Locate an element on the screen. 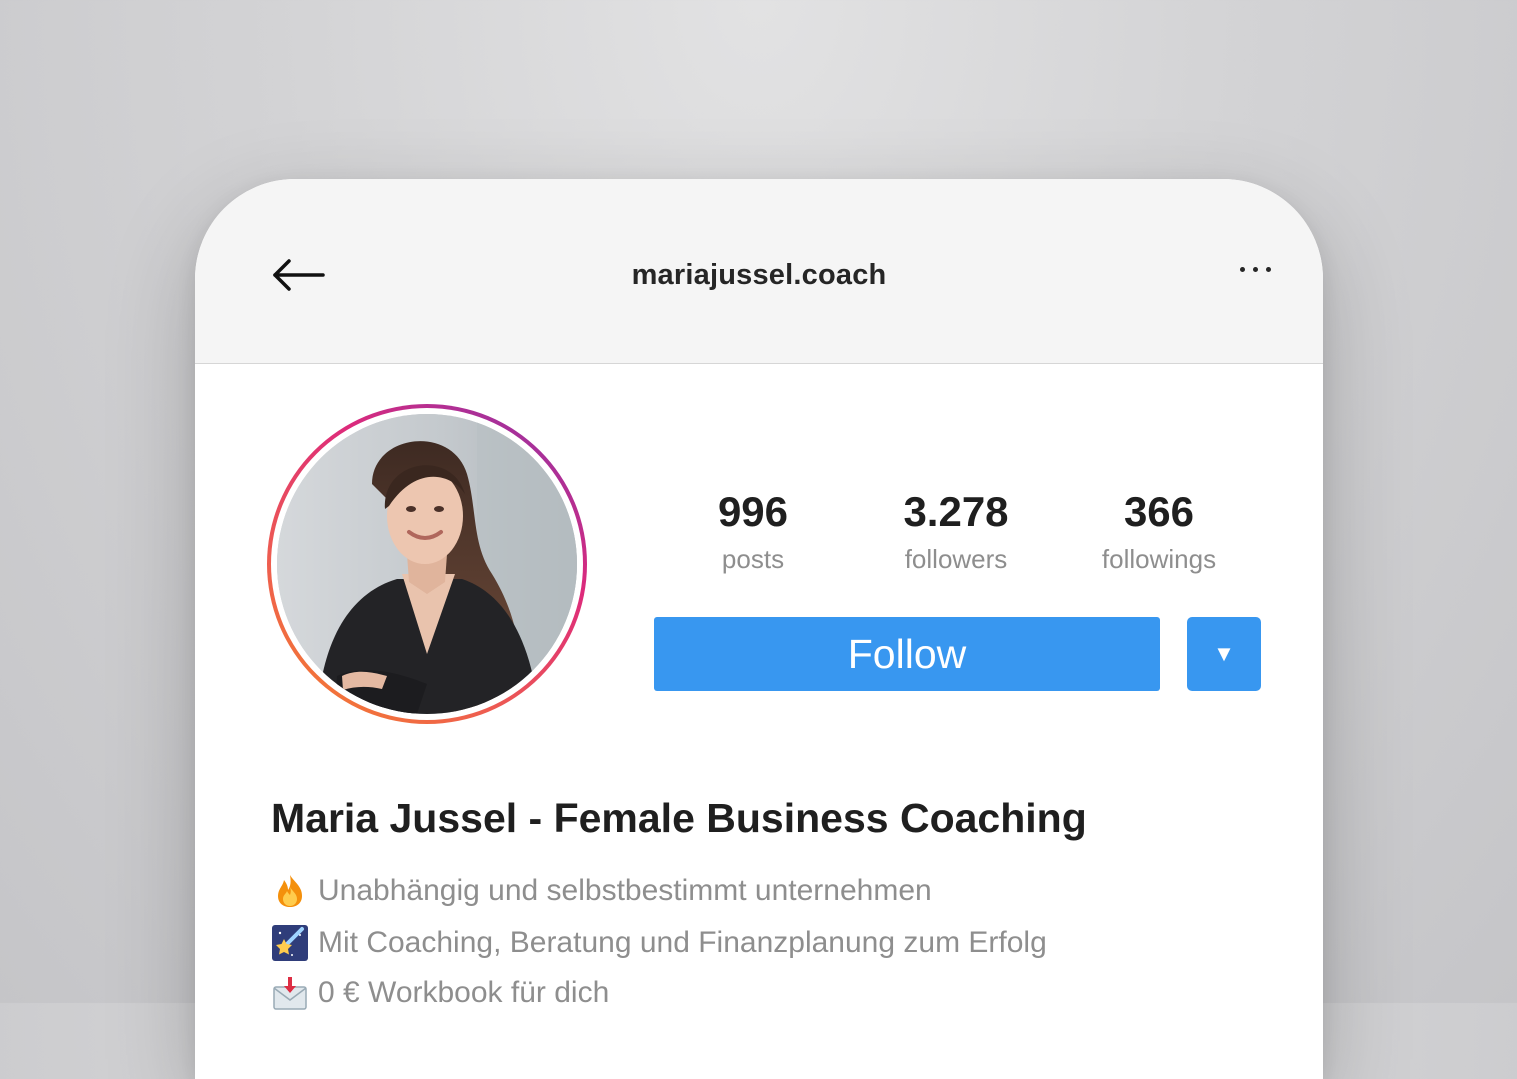 The width and height of the screenshot is (1517, 1079). profile-username: mariajussel.coach is located at coordinates (759, 275).